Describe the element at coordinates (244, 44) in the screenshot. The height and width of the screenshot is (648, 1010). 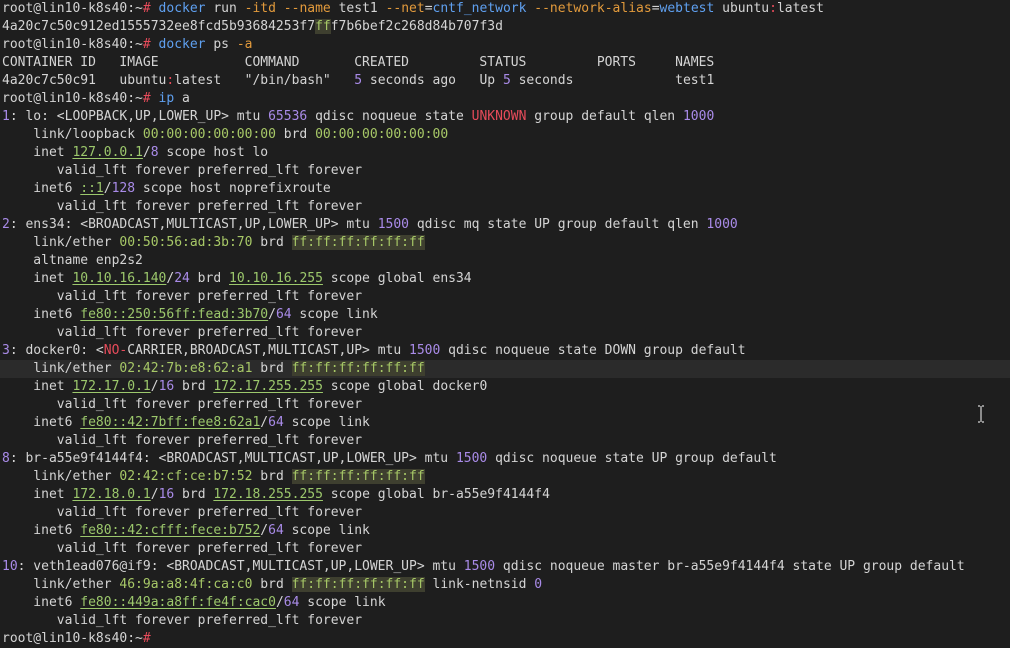
I see `terminal-text: -a` at that location.